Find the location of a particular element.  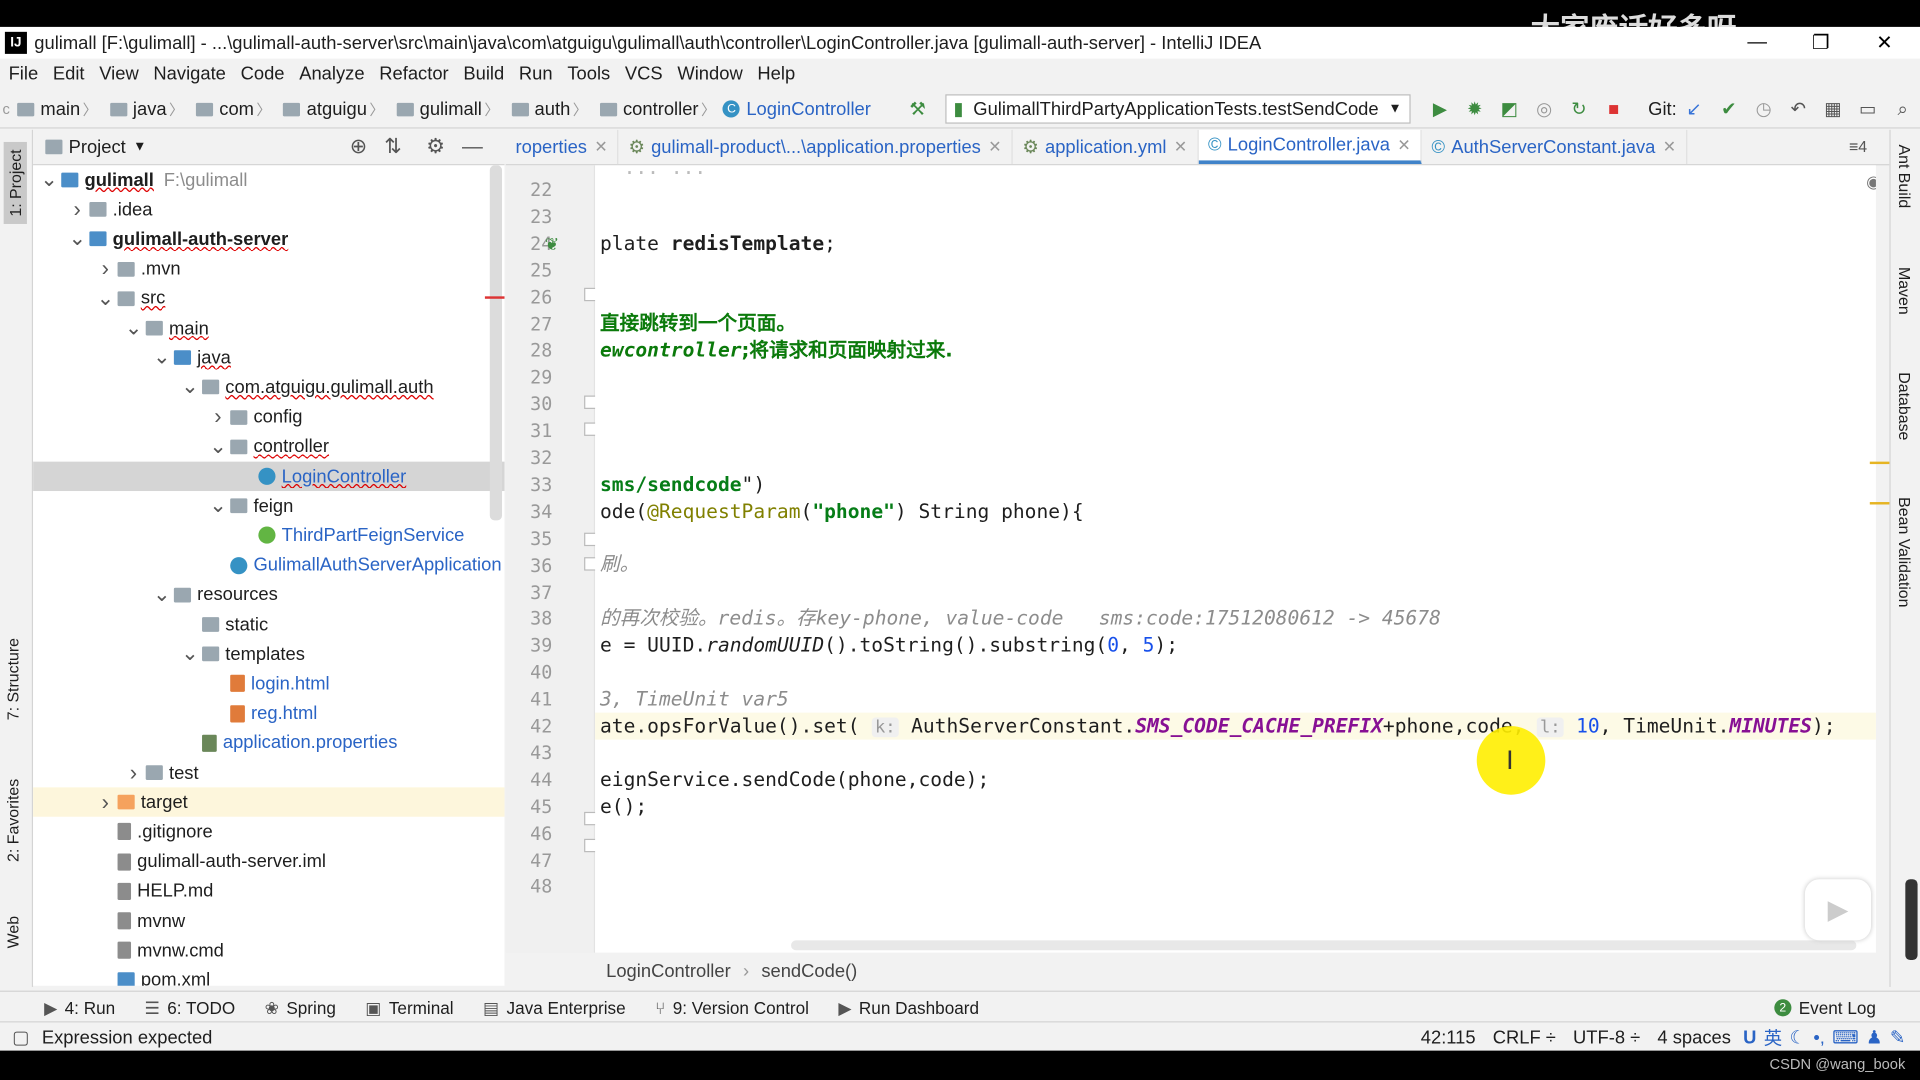

menu-refactor: Refactor is located at coordinates (413, 73).